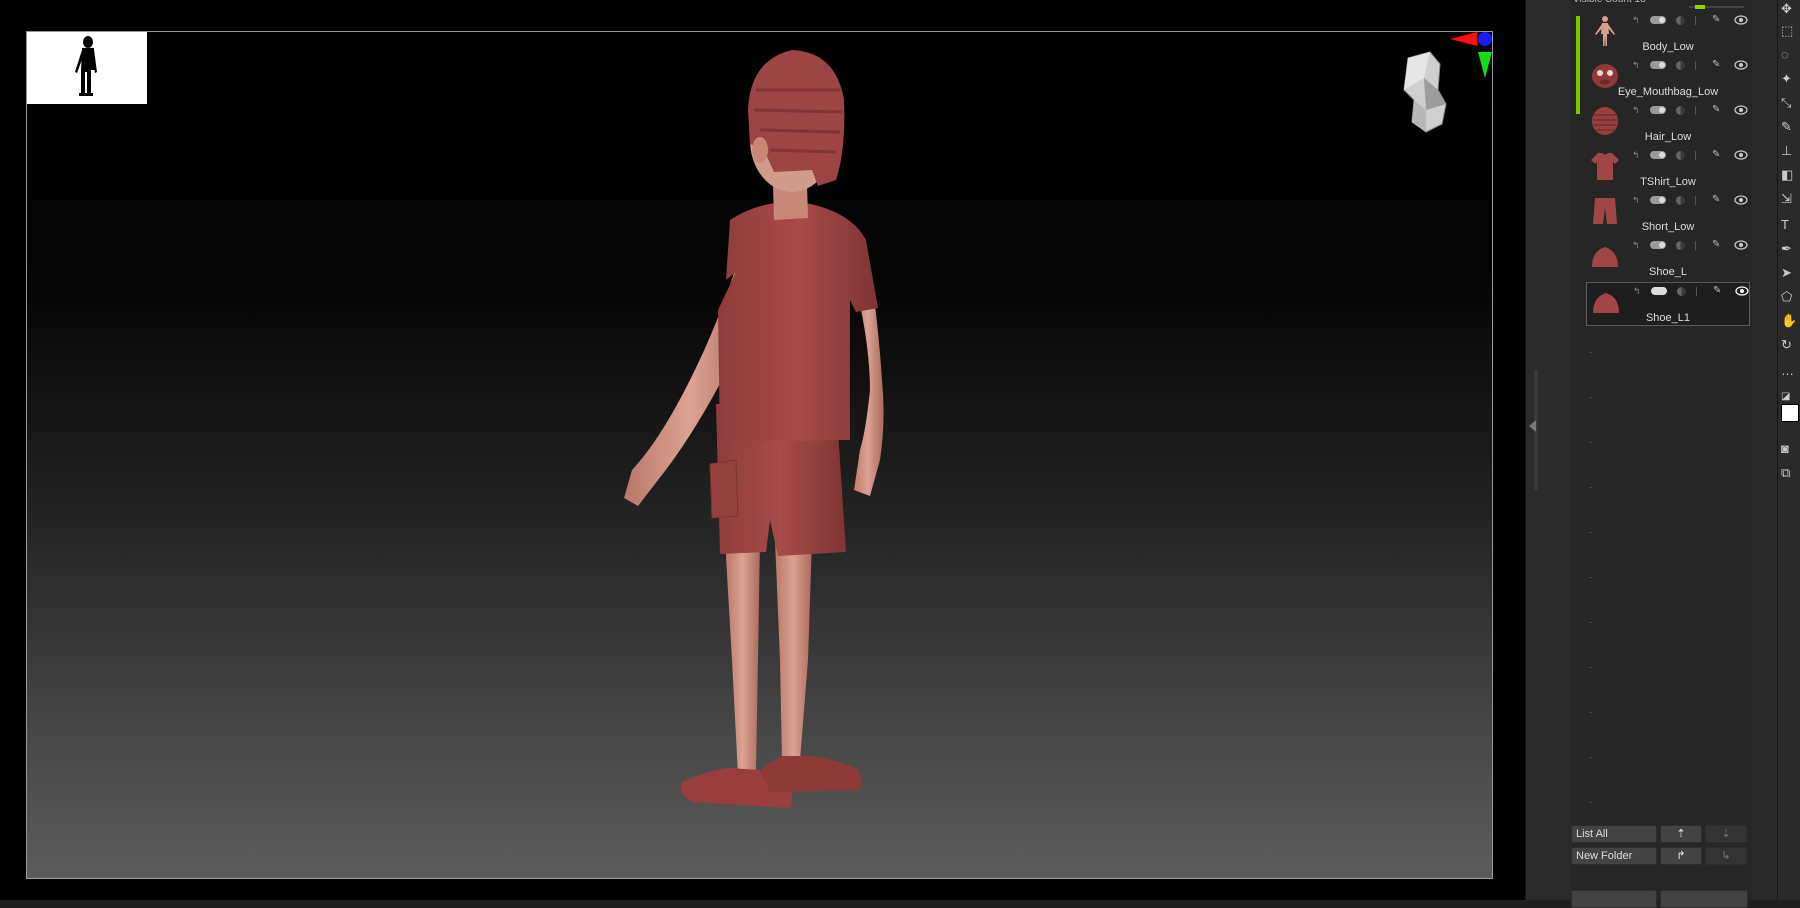  I want to click on collapse-arrow-icon, so click(1532, 426).